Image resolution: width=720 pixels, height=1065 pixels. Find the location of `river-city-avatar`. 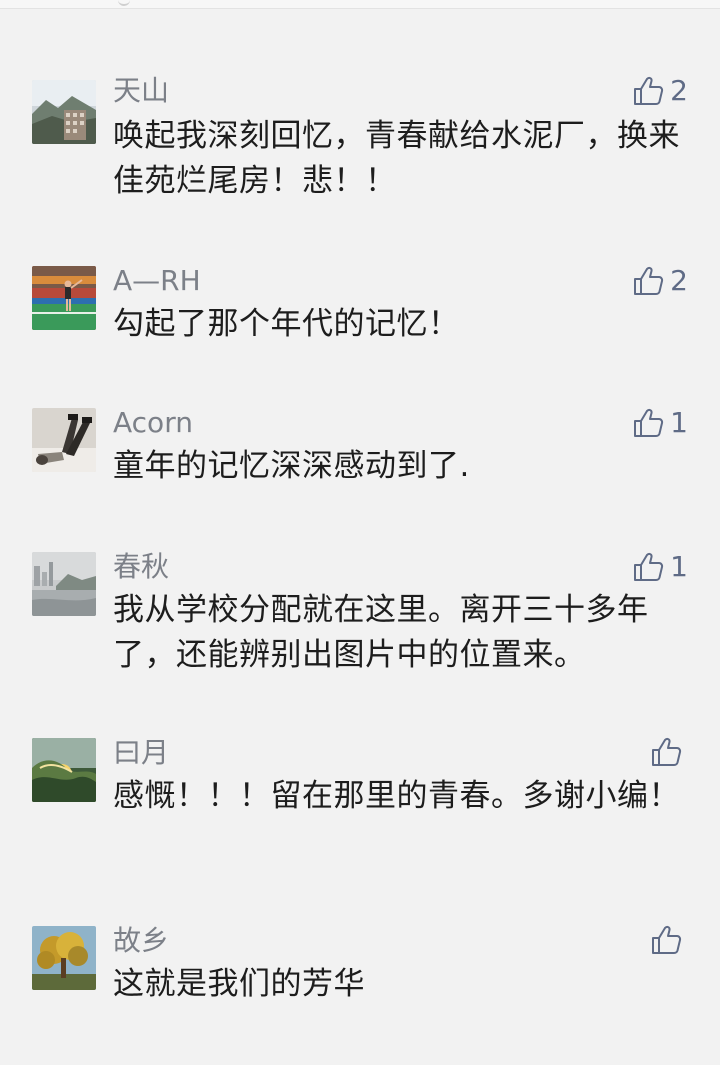

river-city-avatar is located at coordinates (64, 584).